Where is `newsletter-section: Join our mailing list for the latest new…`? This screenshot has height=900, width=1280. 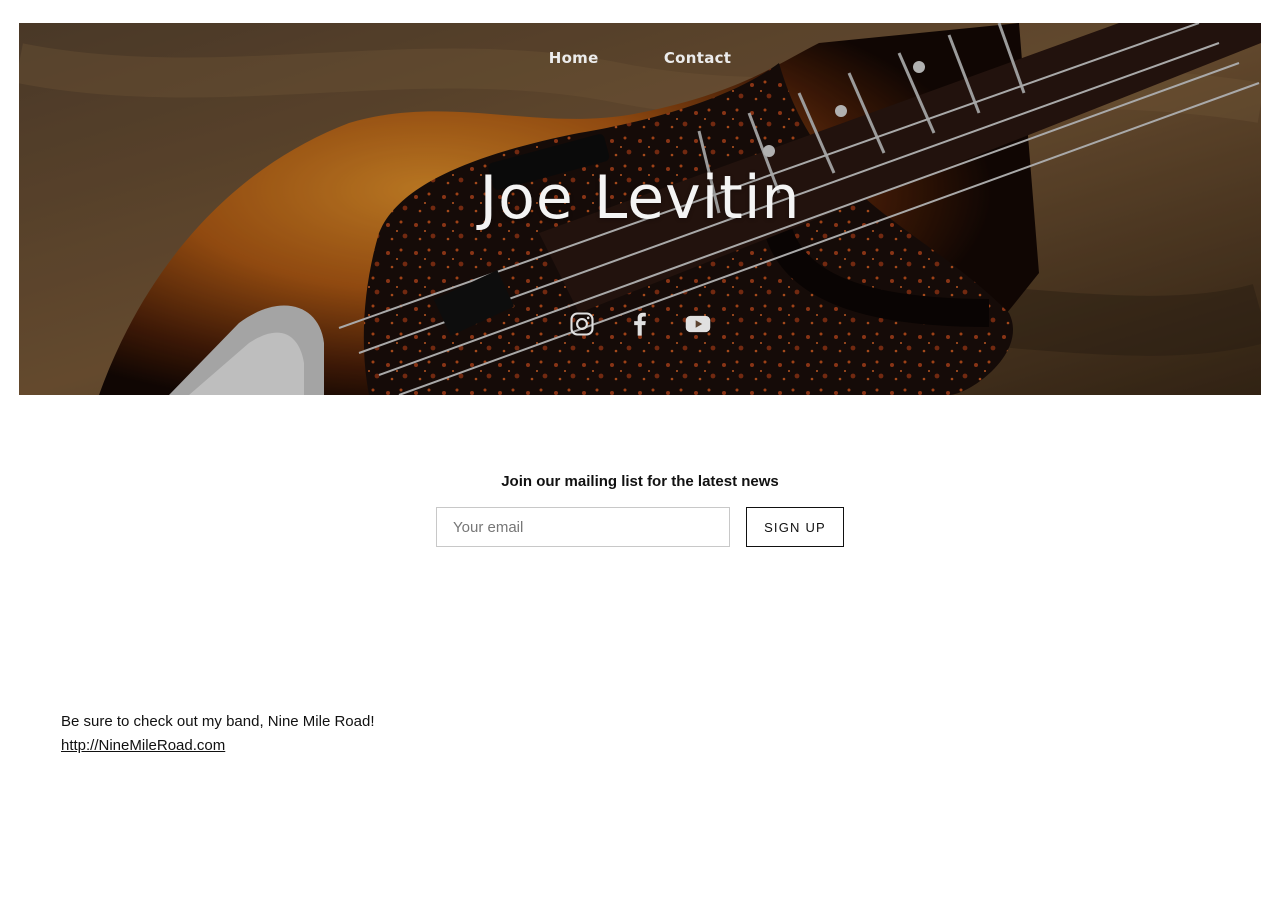 newsletter-section: Join our mailing list for the latest new… is located at coordinates (640, 510).